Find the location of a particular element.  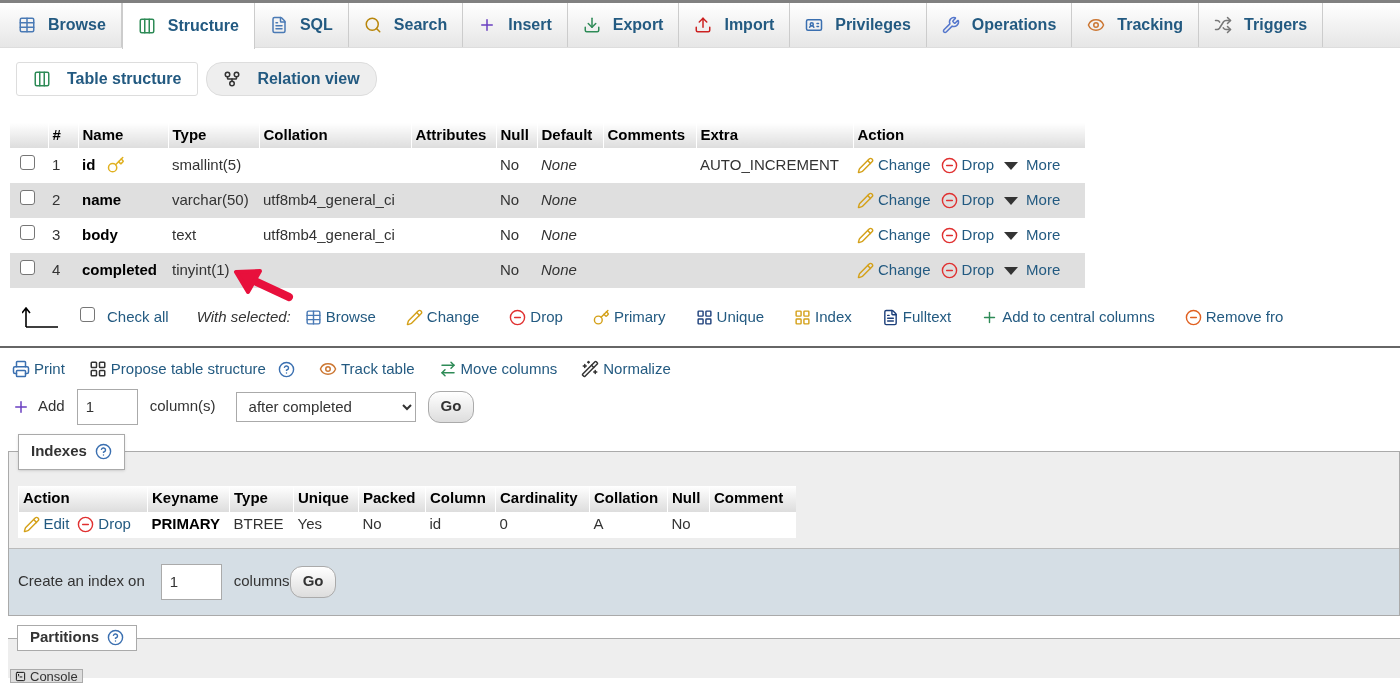

tool-link: Track table is located at coordinates (366, 369).